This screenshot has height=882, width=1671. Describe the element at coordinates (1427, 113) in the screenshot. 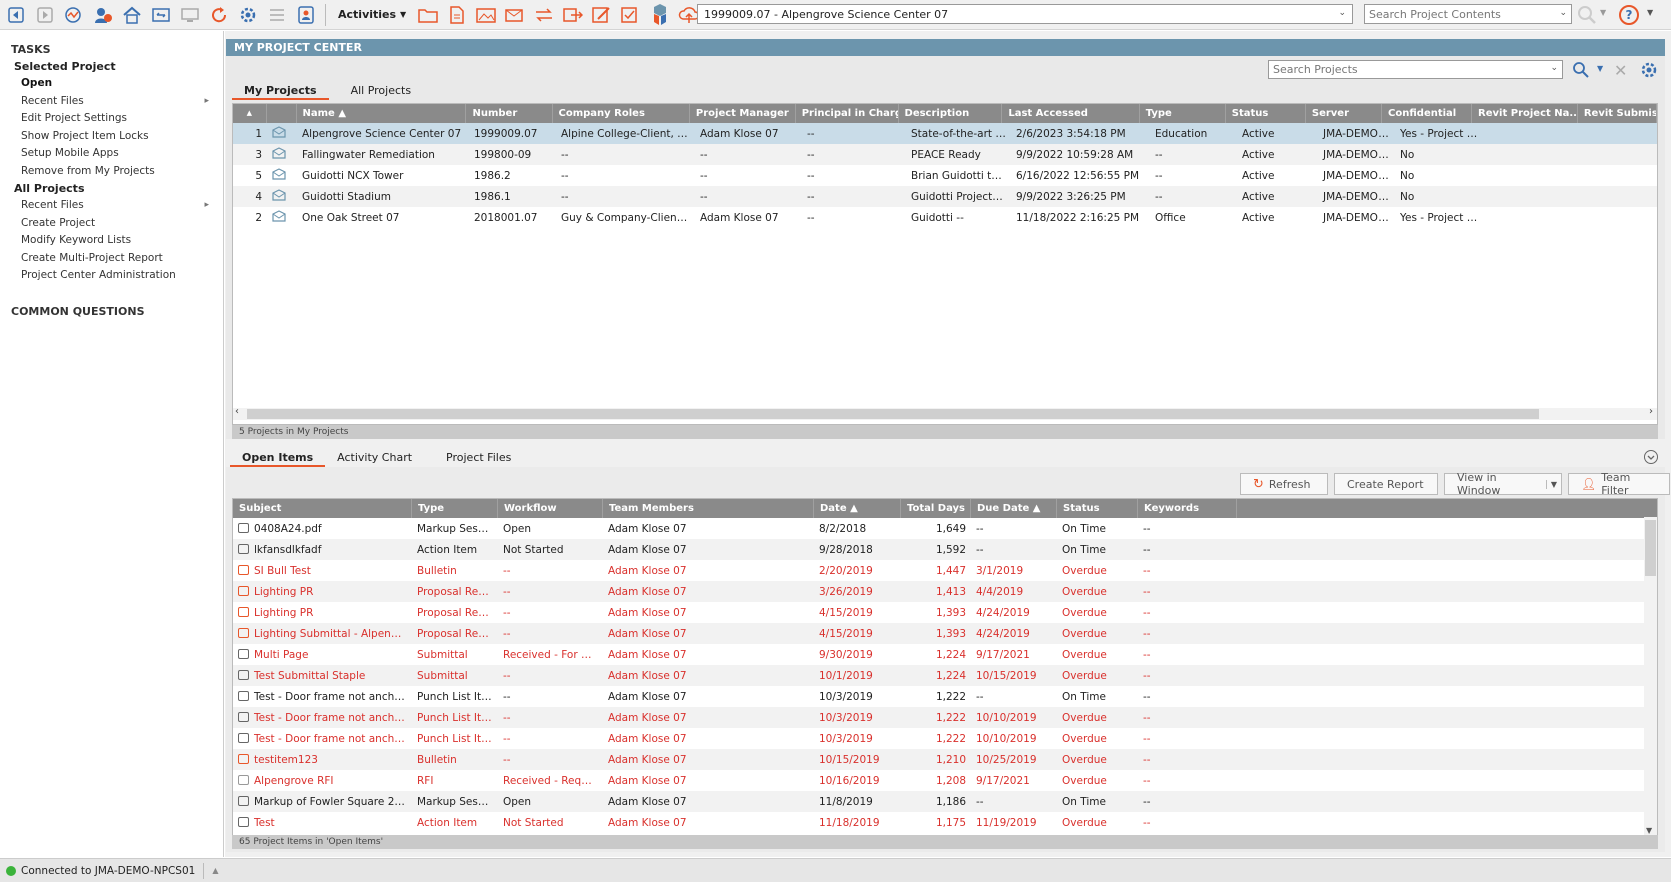

I see `column-header: Confidential` at that location.